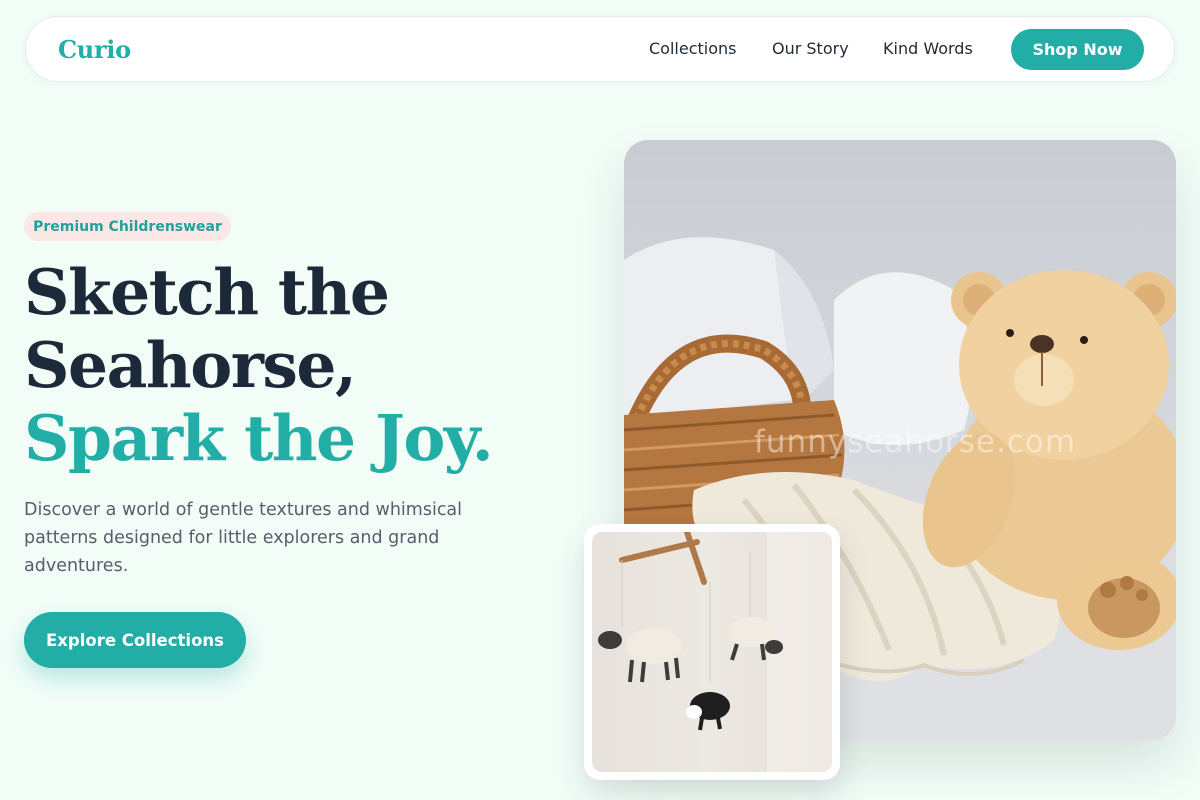  Describe the element at coordinates (190, 365) in the screenshot. I see `headline-line-2: Seahorse,` at that location.